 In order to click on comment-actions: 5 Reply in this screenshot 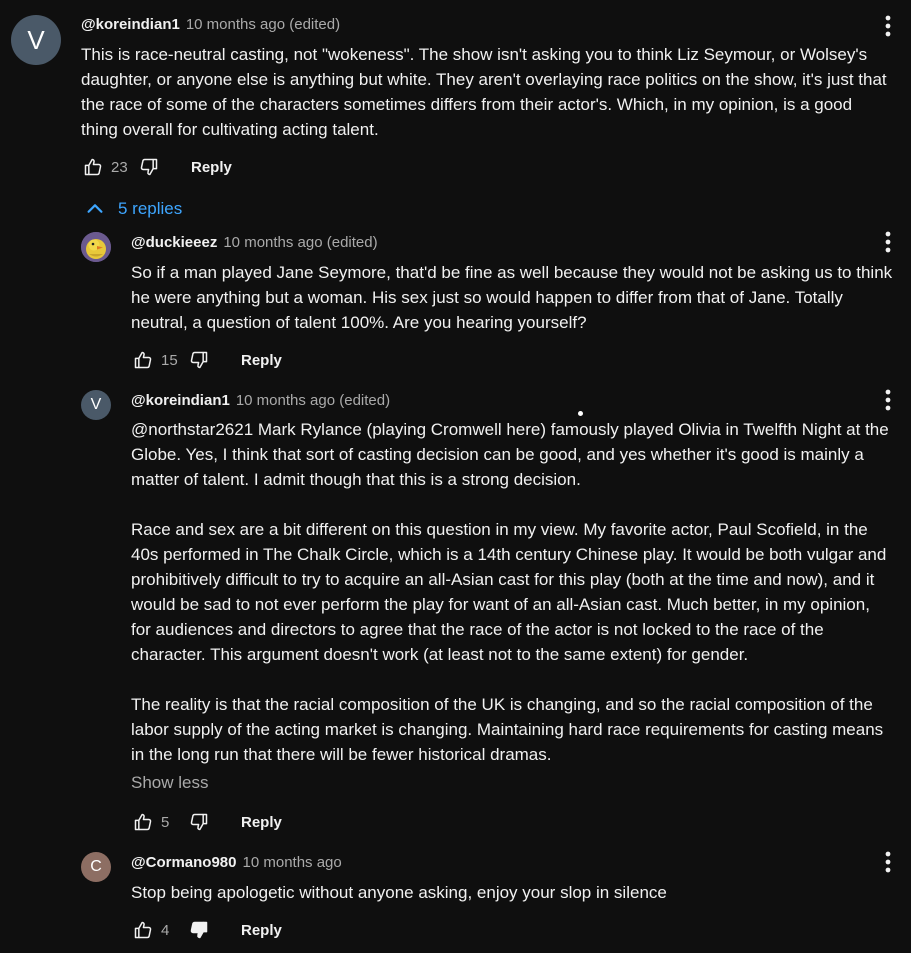, I will do `click(206, 822)`.